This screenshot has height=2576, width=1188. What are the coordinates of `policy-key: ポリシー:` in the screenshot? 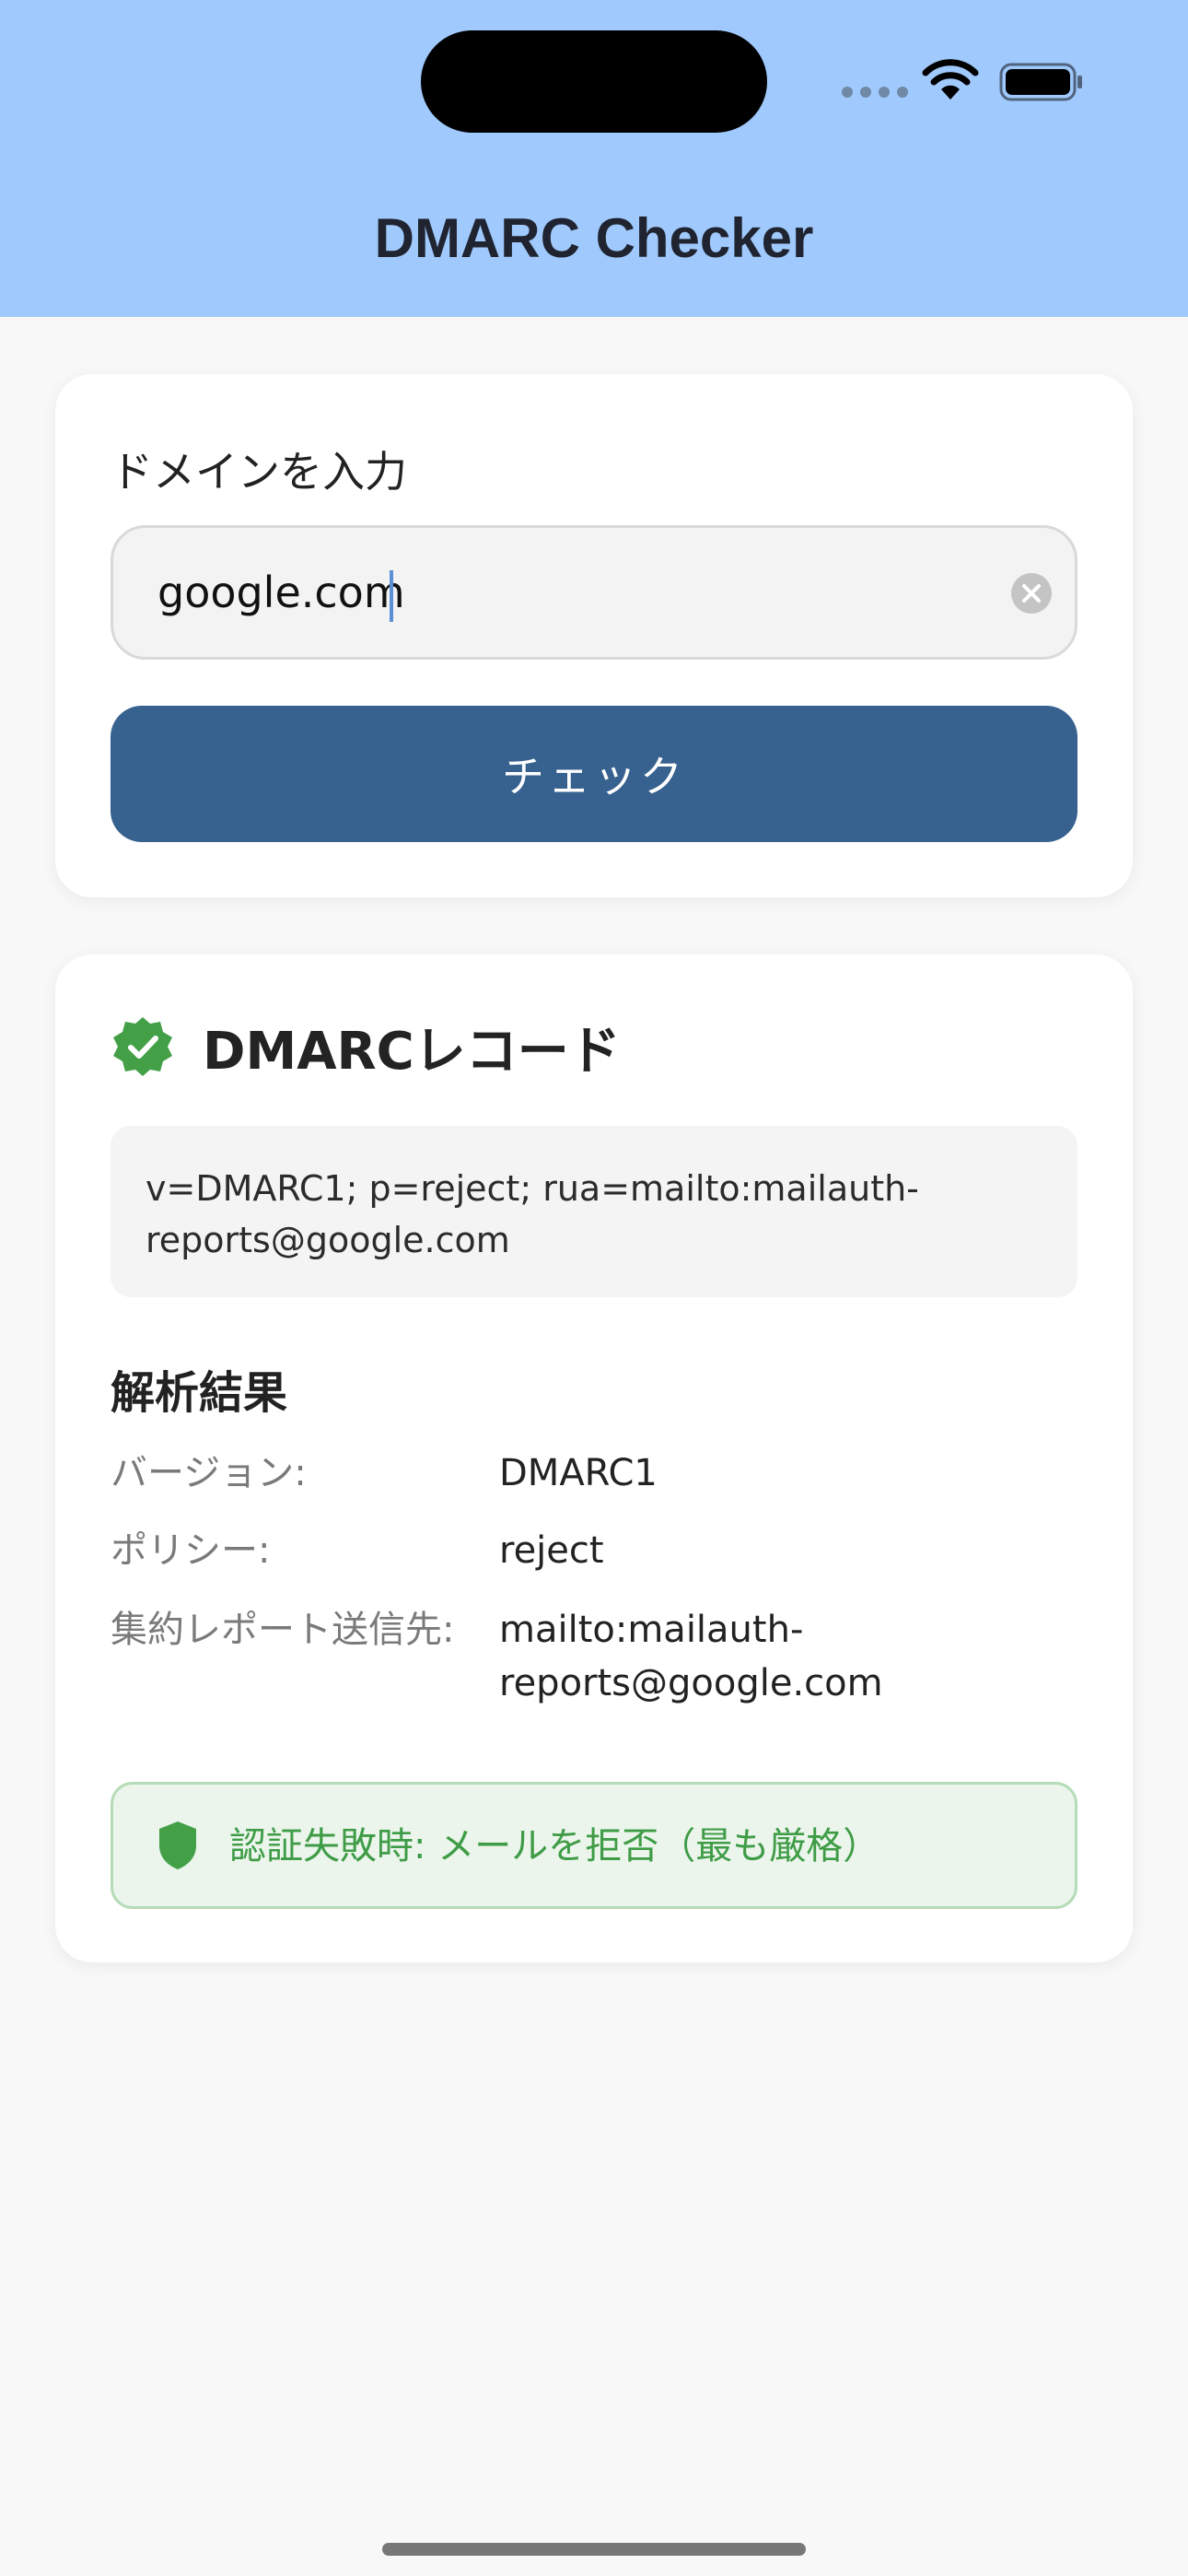 It's located at (191, 1550).